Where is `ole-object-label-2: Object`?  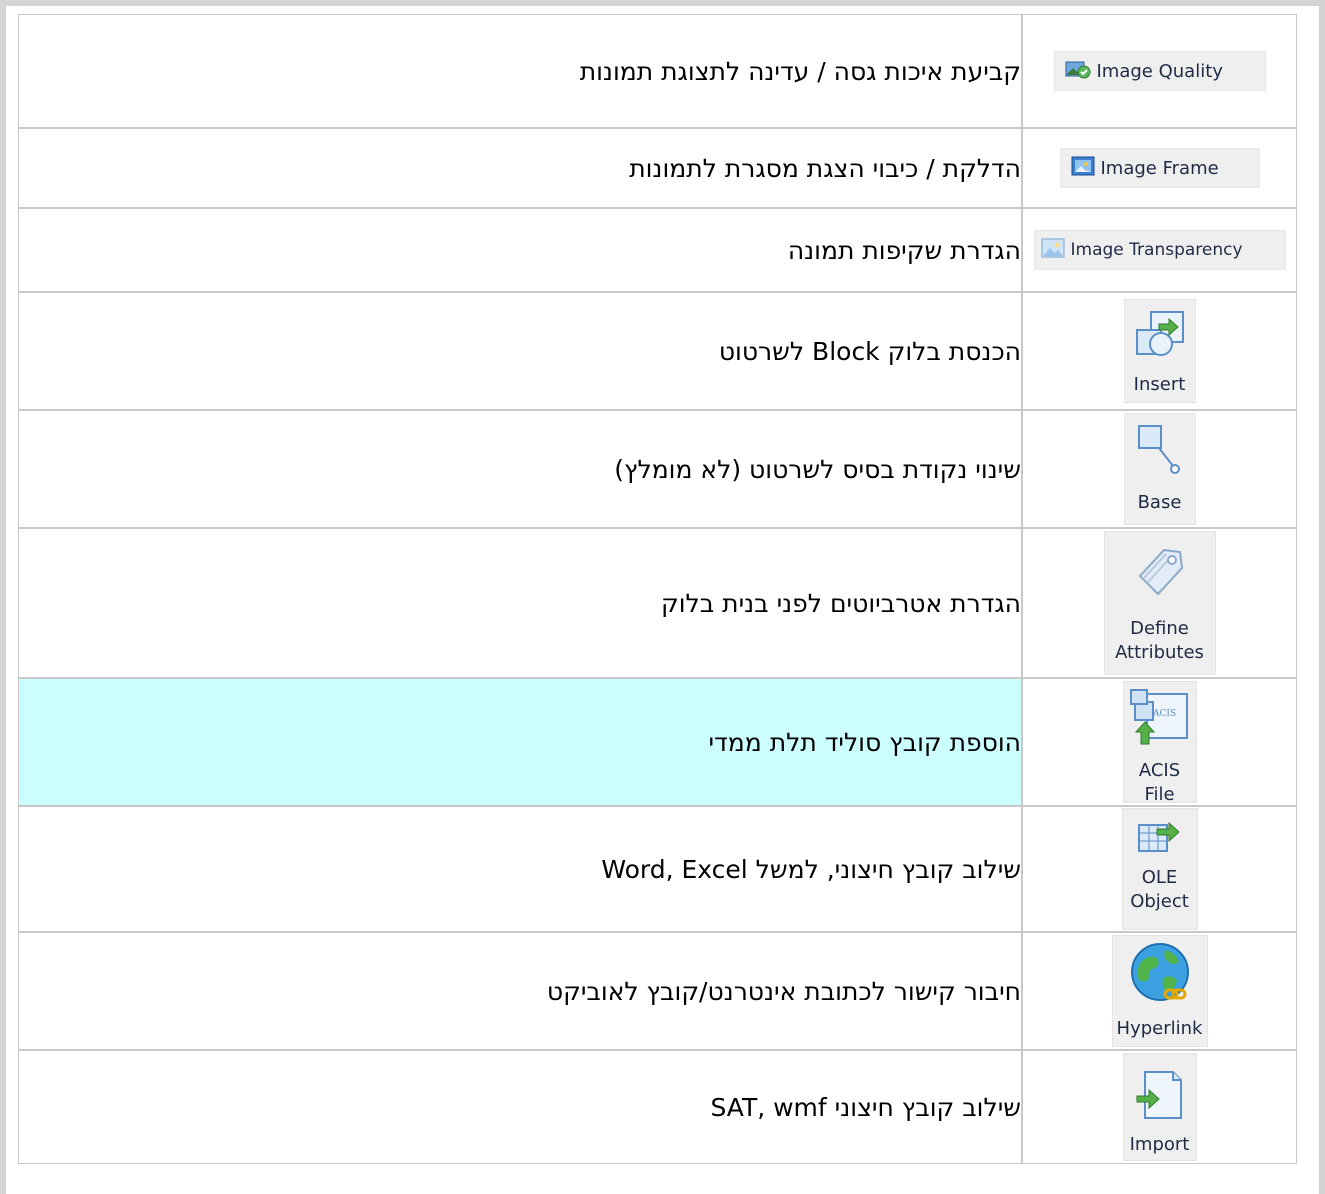
ole-object-label-2: Object is located at coordinates (1159, 901).